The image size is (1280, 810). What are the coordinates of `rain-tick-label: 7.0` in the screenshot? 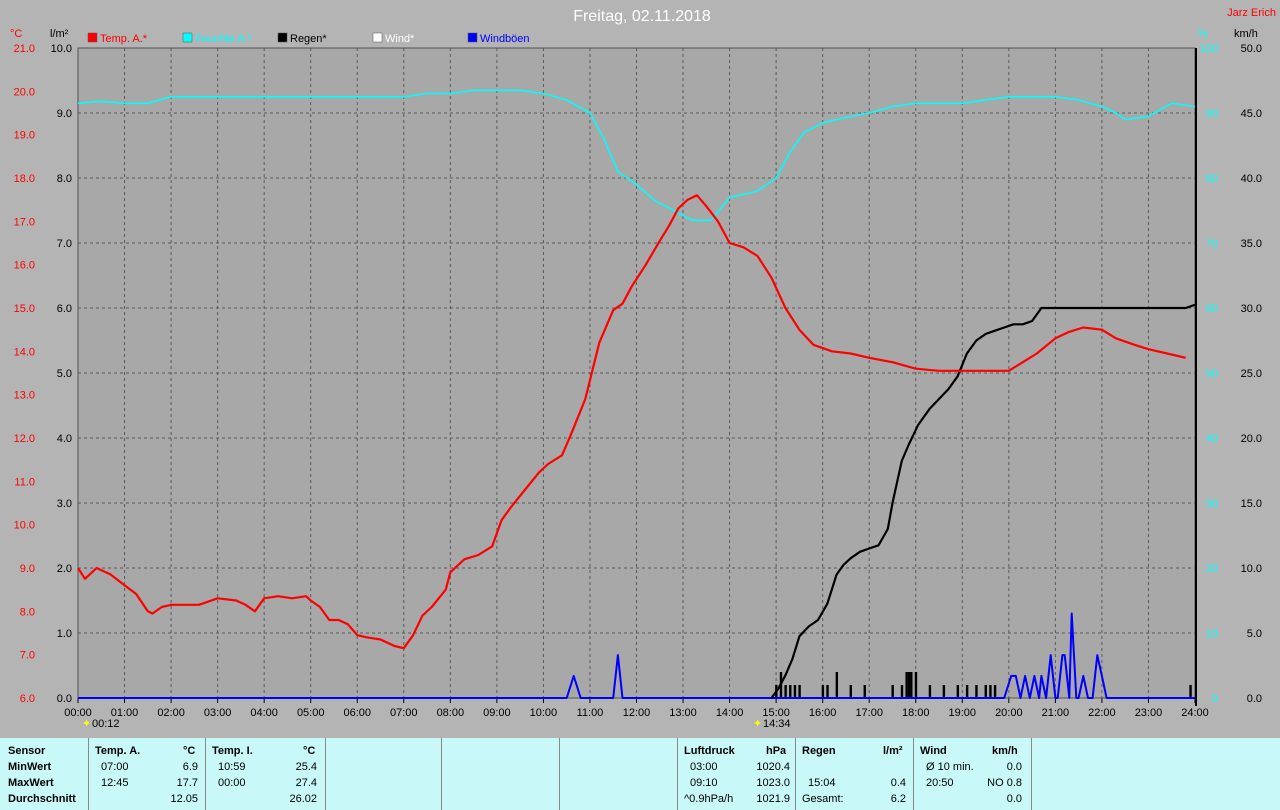 It's located at (64, 244).